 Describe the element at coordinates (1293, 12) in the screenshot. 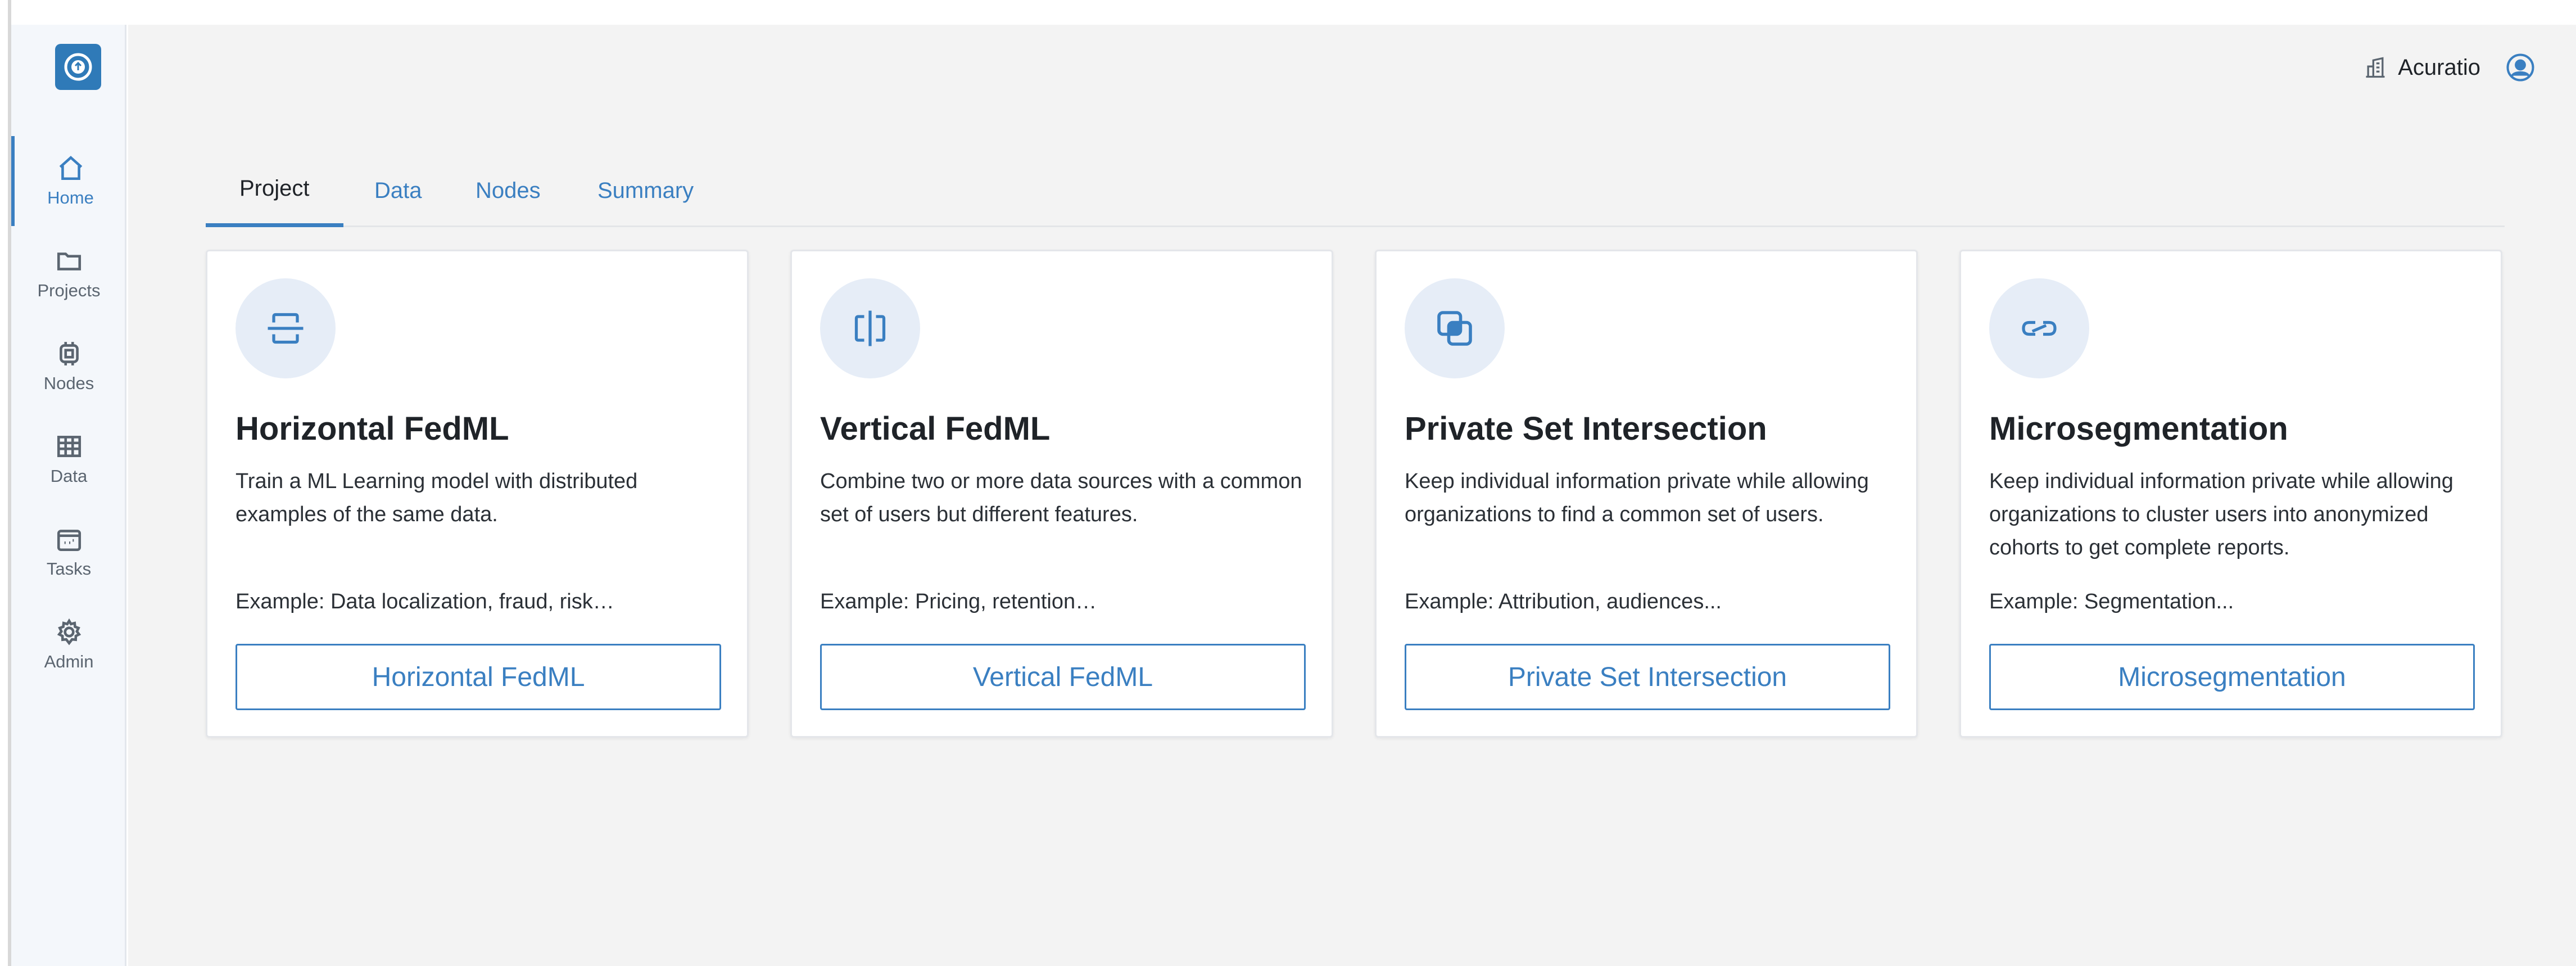

I see `top-strip` at that location.